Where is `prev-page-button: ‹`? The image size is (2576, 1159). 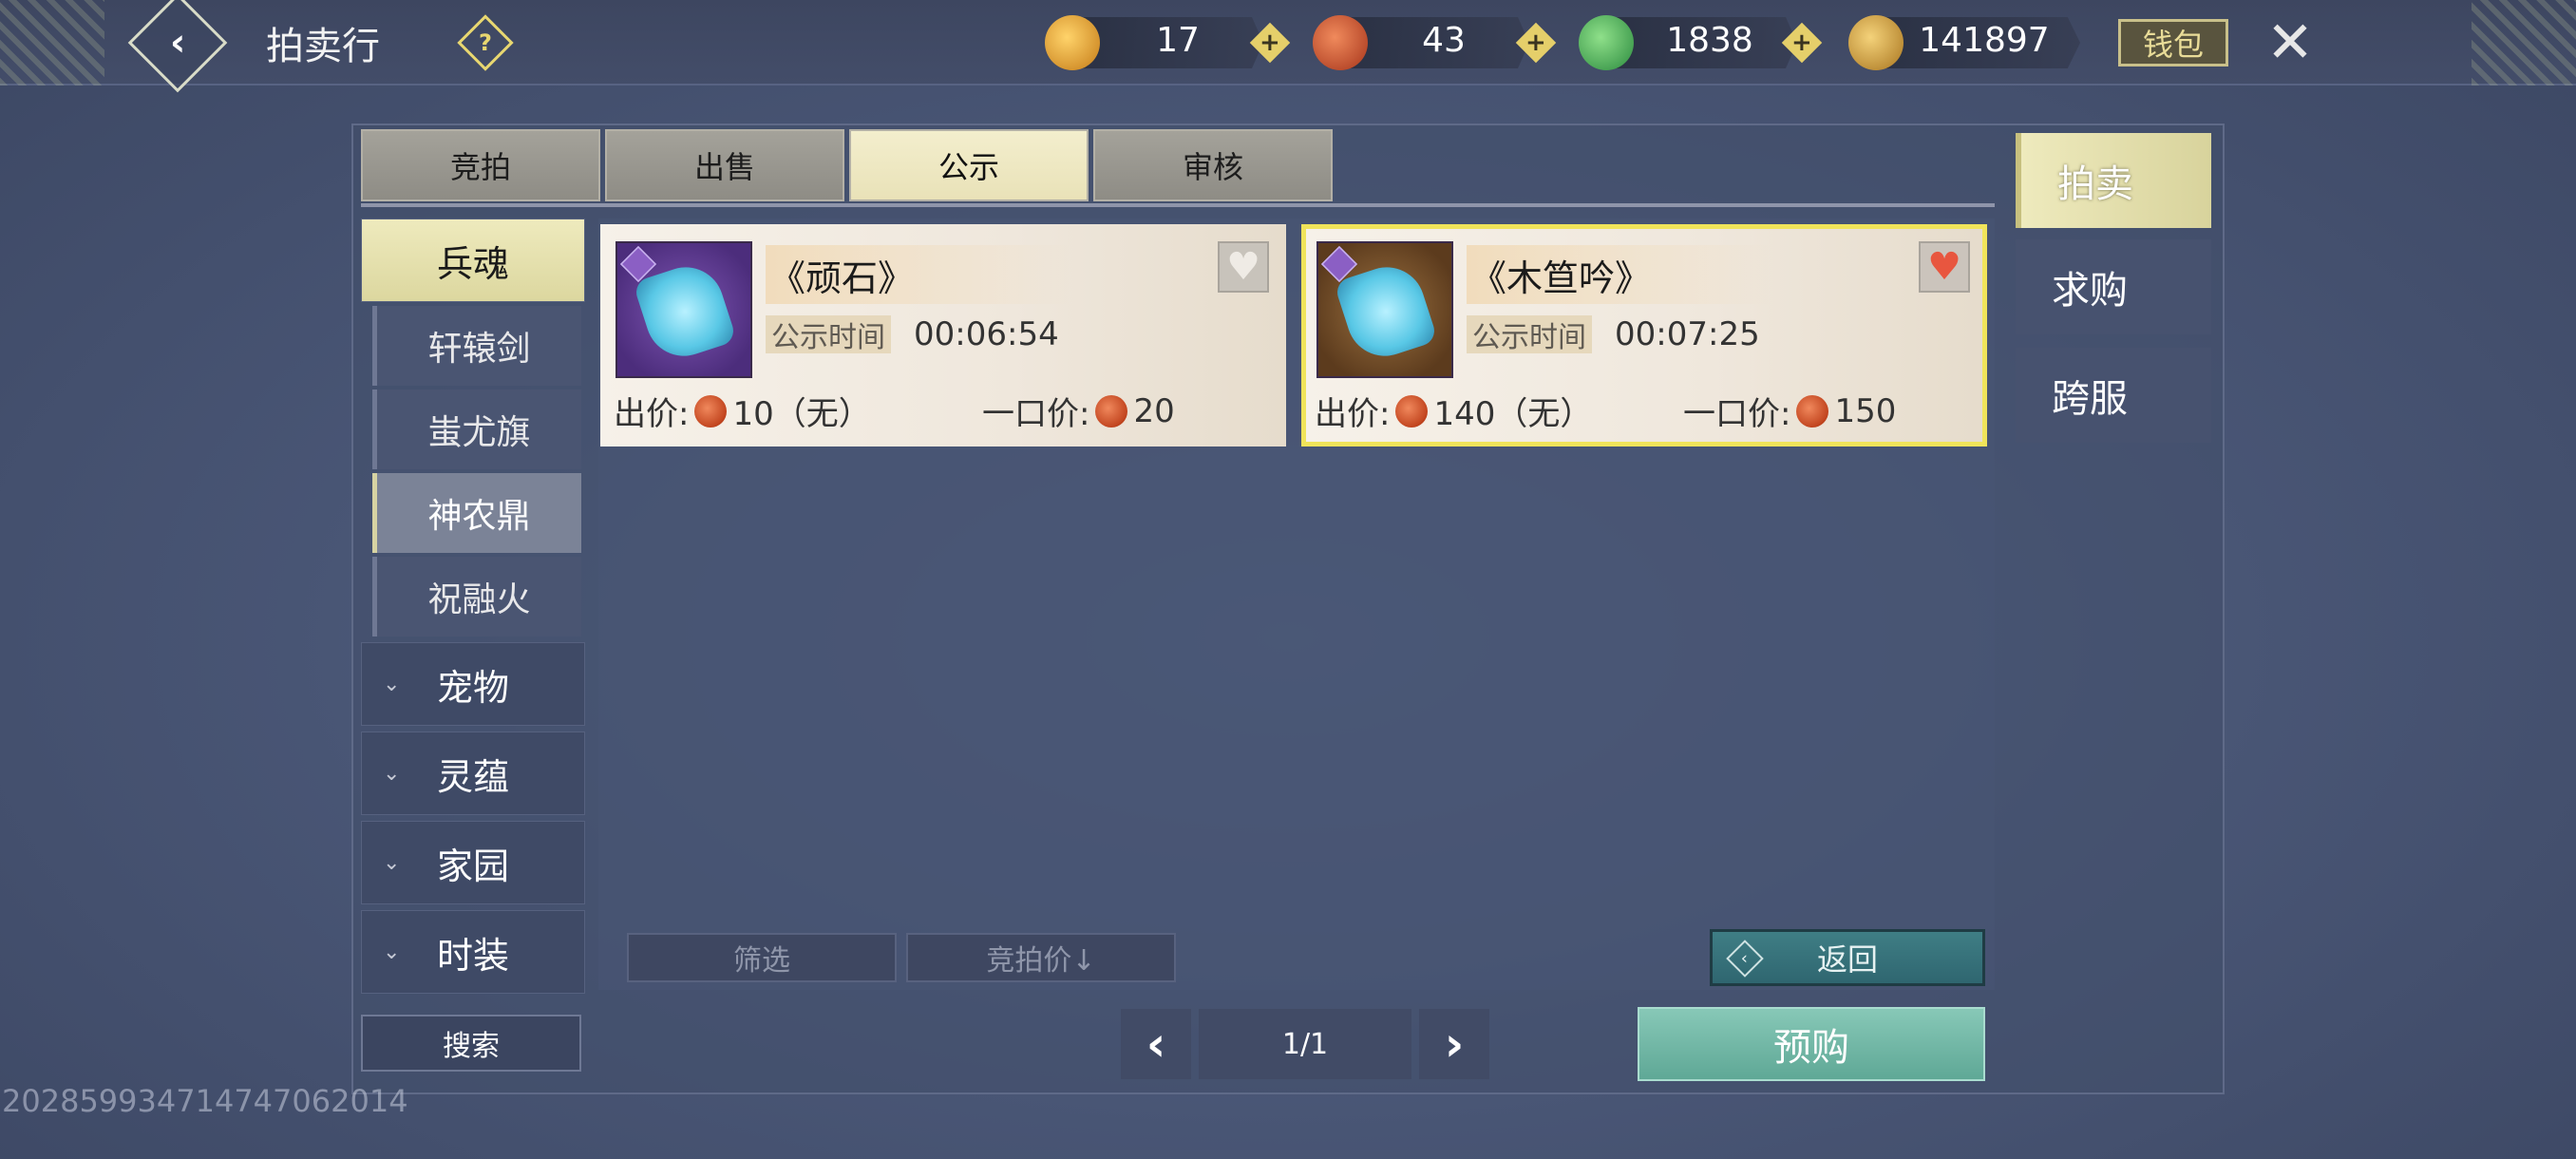 prev-page-button: ‹ is located at coordinates (1156, 1044).